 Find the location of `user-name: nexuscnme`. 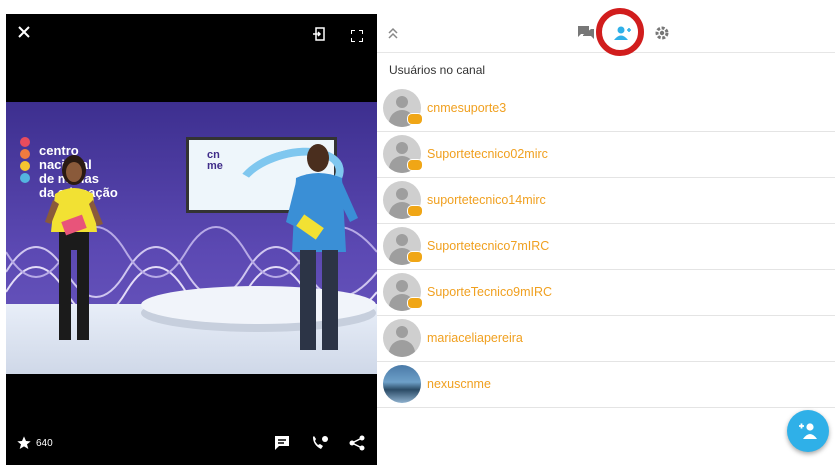

user-name: nexuscnme is located at coordinates (459, 384).